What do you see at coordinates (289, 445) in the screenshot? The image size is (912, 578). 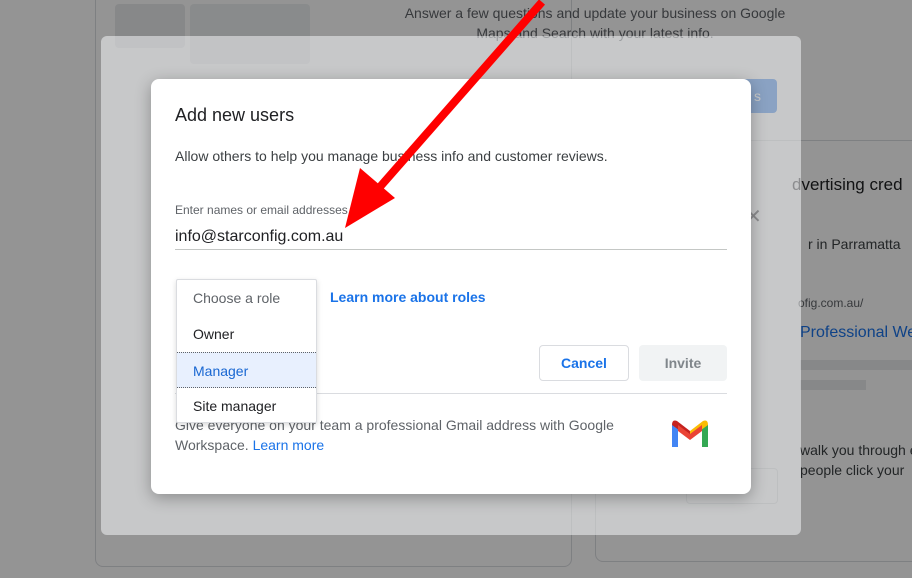 I see `workspace-learn-more-link: Learn more` at bounding box center [289, 445].